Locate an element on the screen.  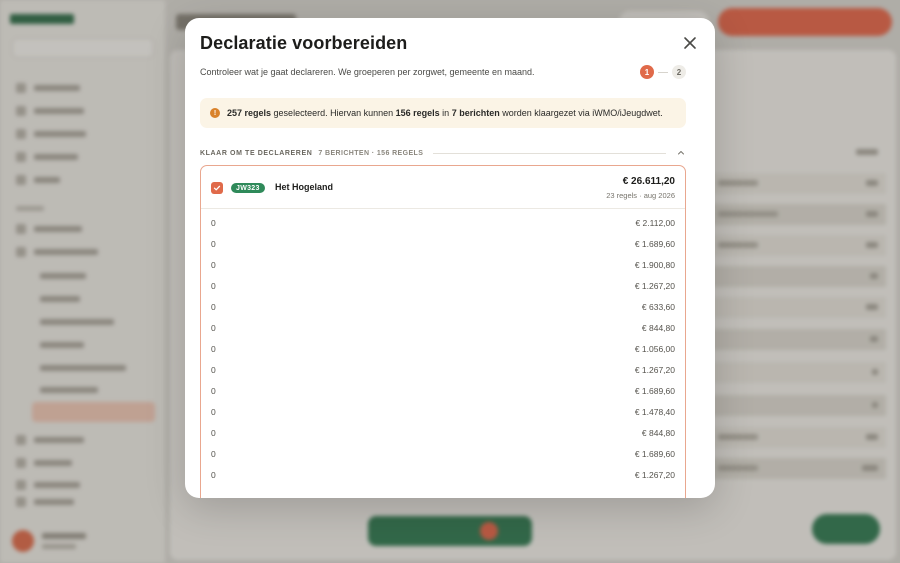
warning-icon: ! is located at coordinates (215, 113).